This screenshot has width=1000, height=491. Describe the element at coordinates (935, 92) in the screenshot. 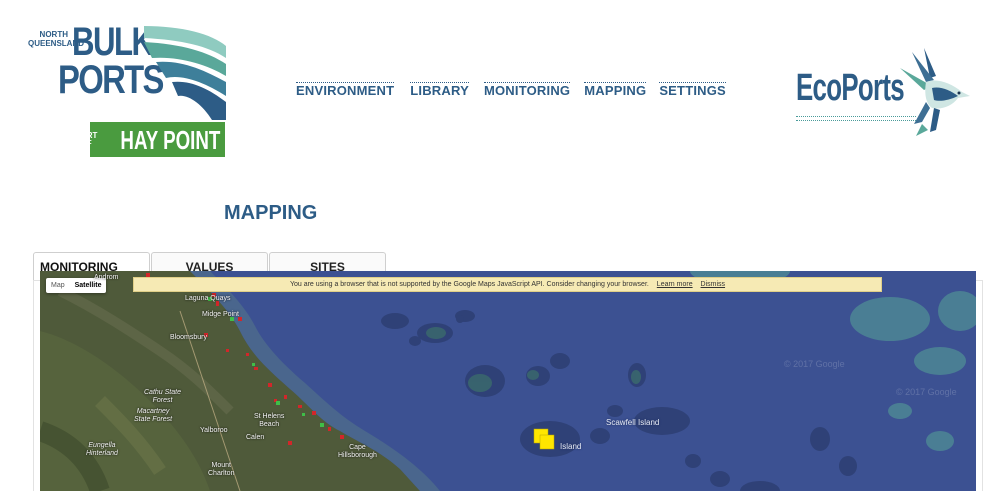

I see `osprey-bird-icon` at that location.